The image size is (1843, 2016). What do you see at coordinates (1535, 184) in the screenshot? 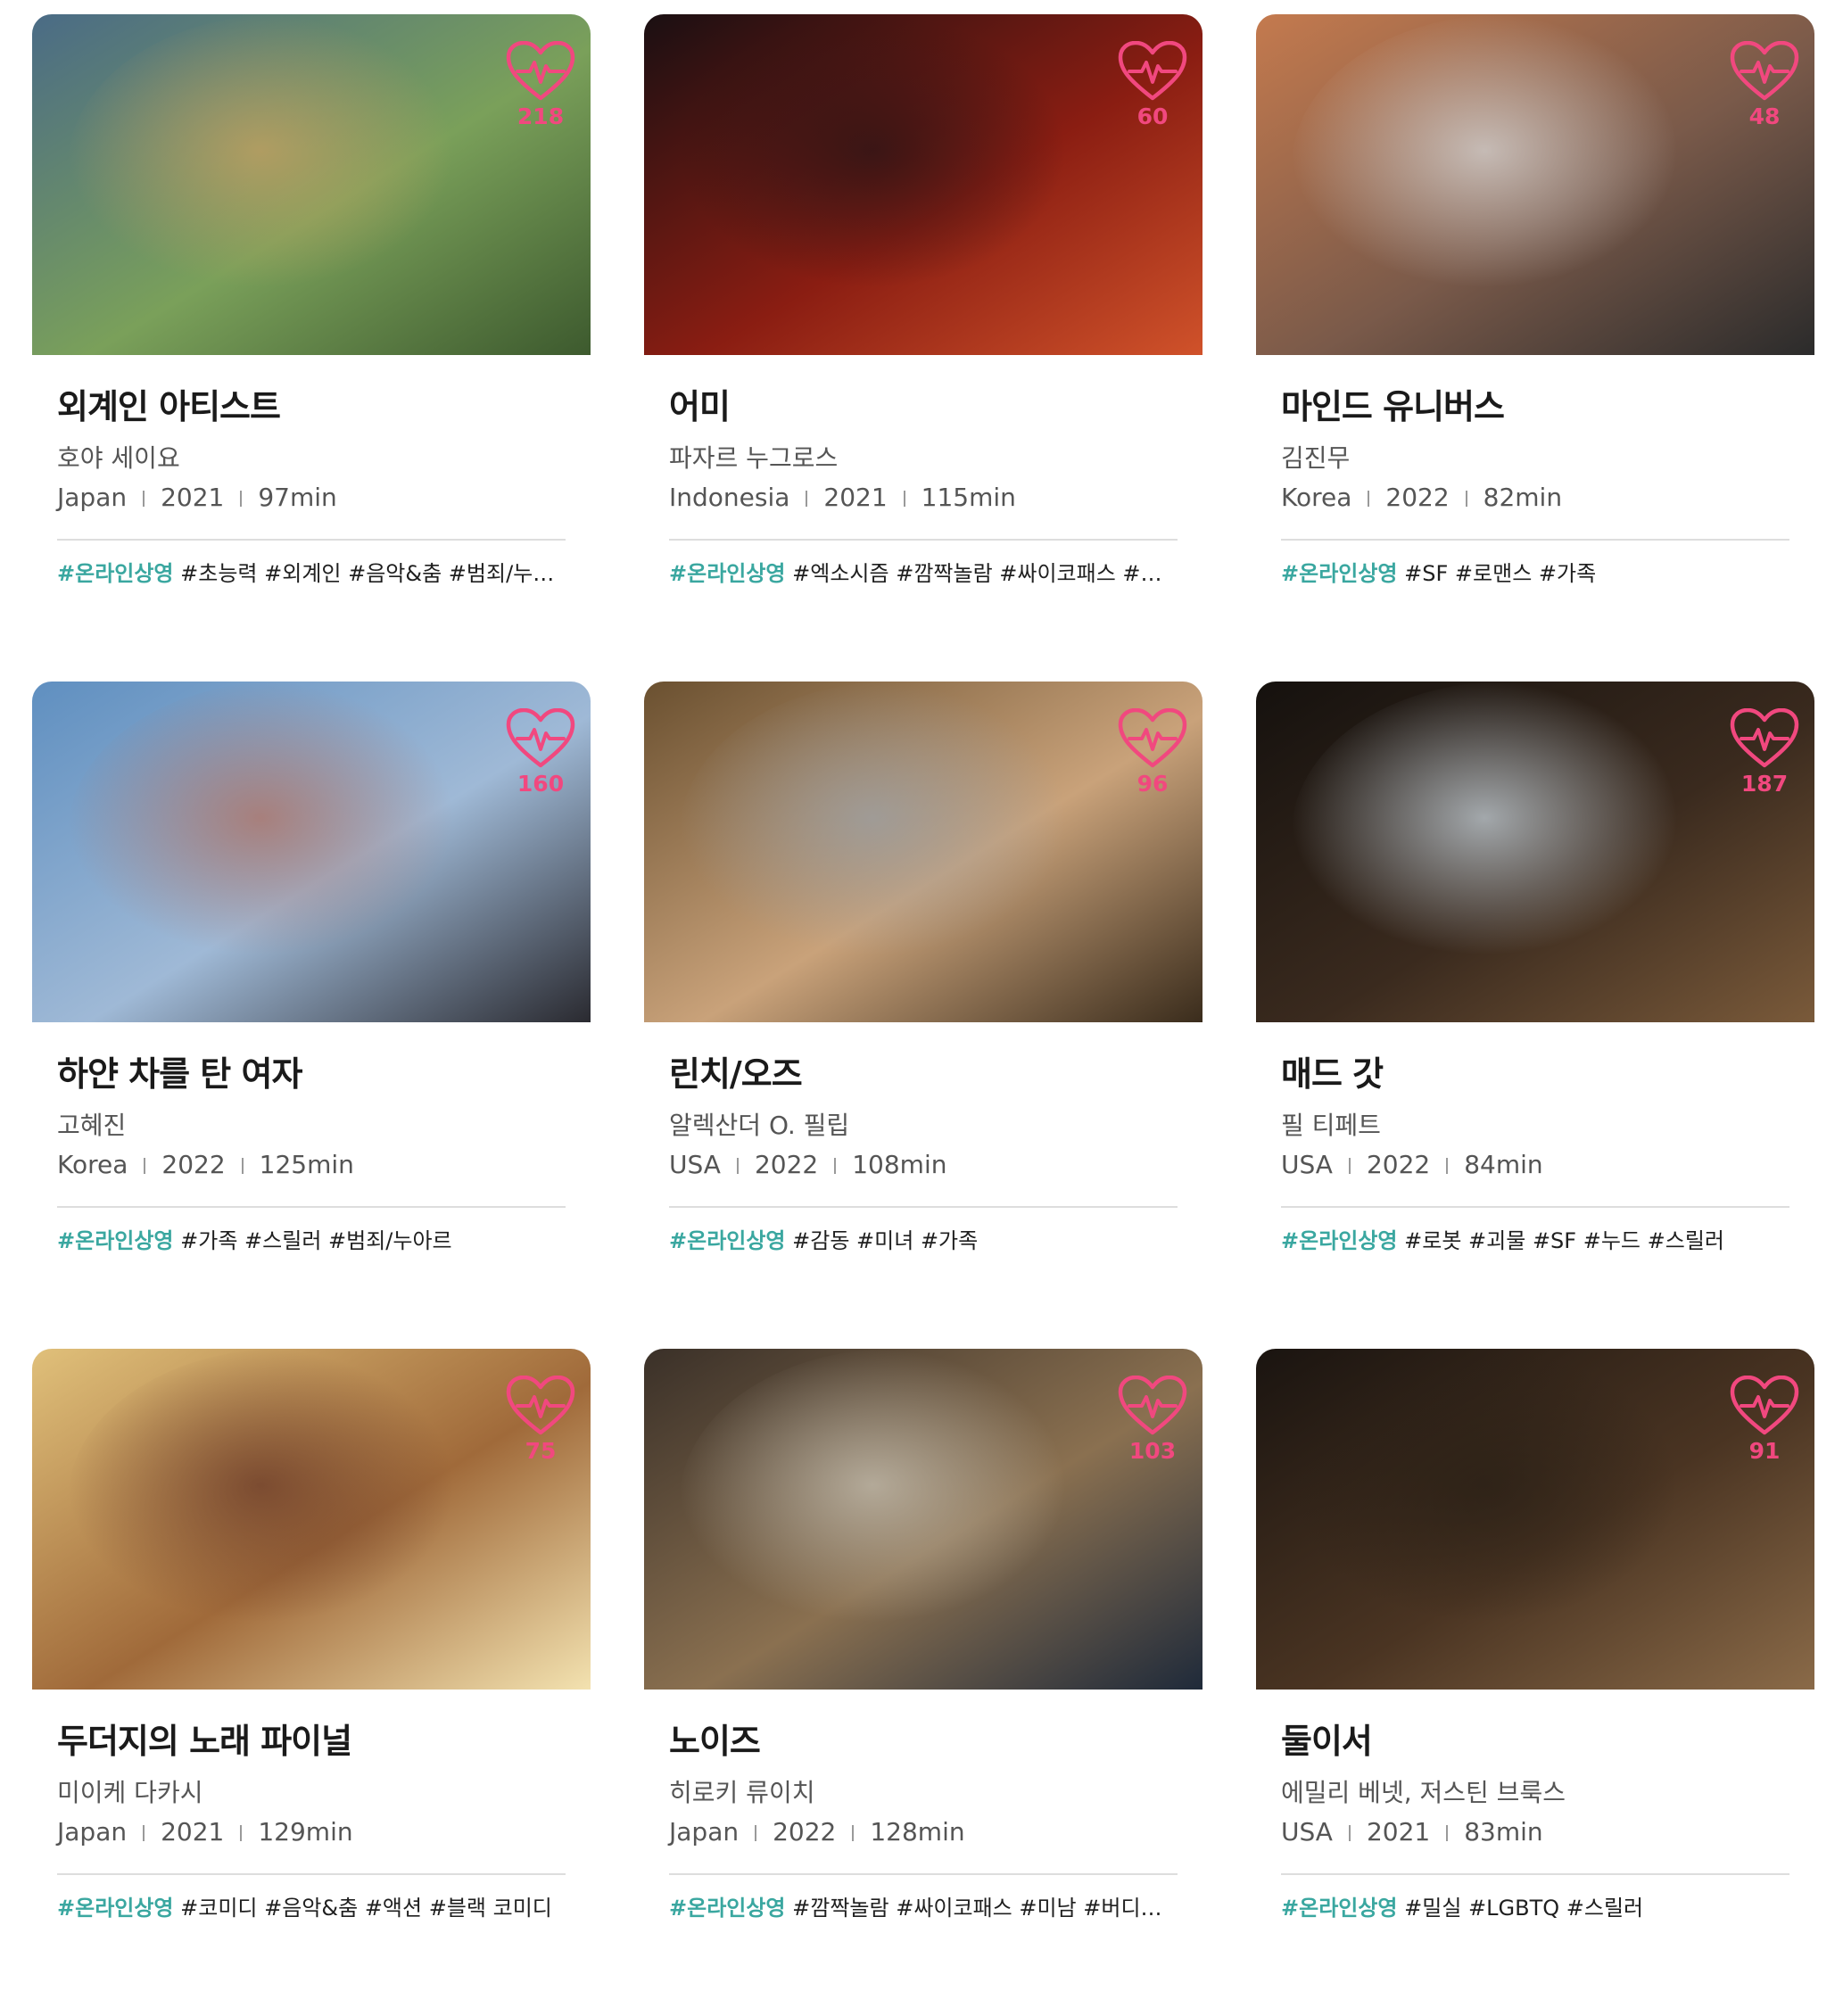
I see `movie-poster: 48` at bounding box center [1535, 184].